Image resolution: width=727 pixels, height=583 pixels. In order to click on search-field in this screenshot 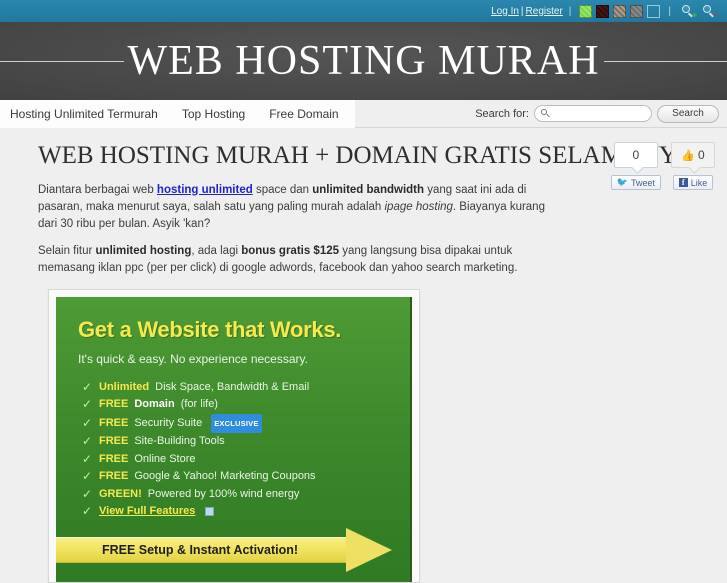, I will do `click(593, 113)`.